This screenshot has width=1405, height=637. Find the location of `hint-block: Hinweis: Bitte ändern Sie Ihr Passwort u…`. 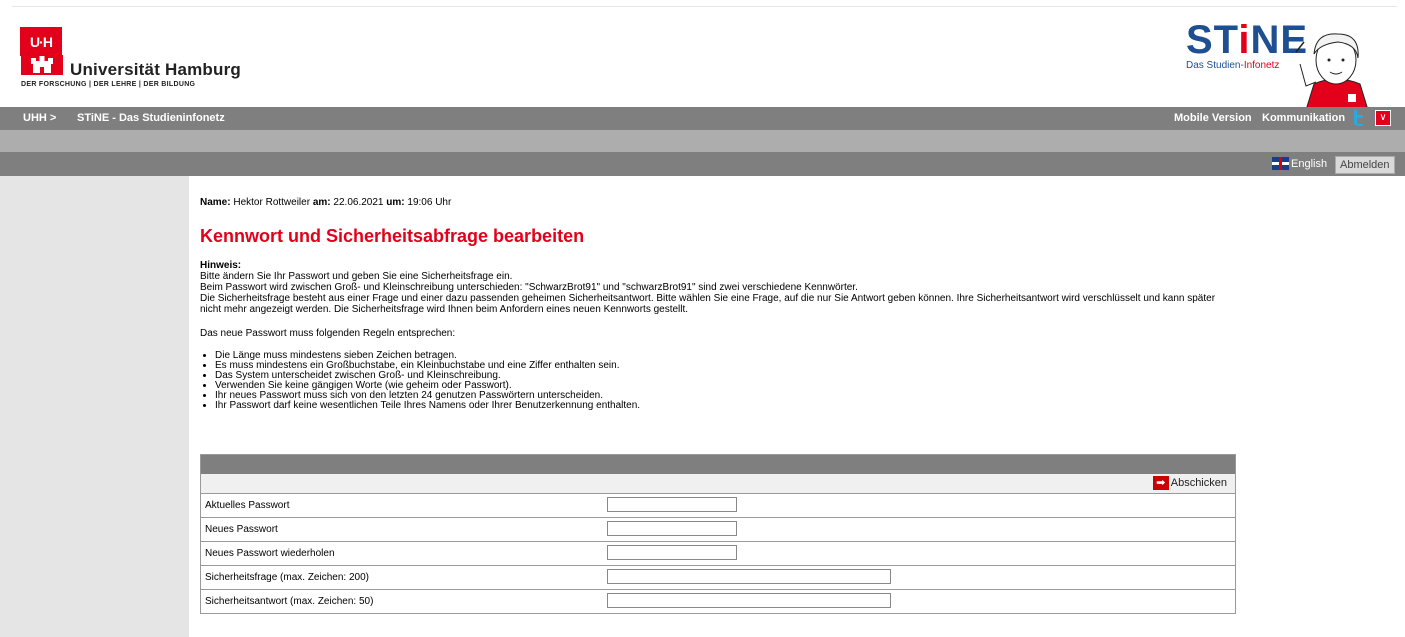

hint-block: Hinweis: Bitte ändern Sie Ihr Passwort u… is located at coordinates (715, 287).